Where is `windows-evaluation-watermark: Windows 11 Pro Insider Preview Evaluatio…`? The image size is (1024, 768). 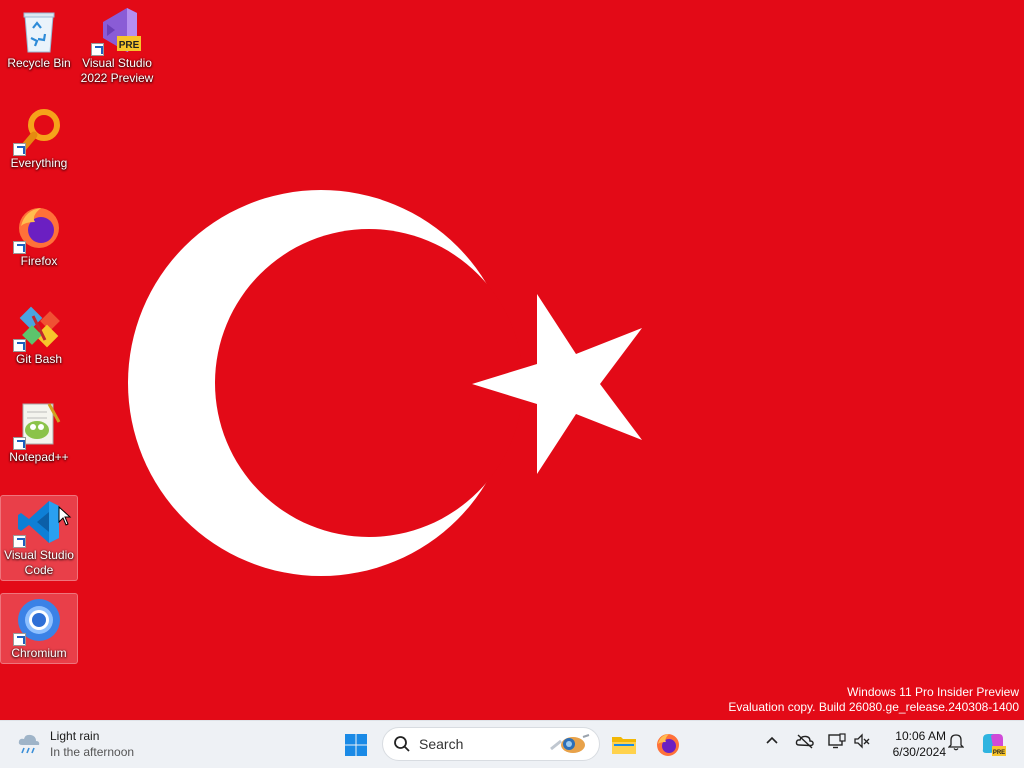 windows-evaluation-watermark: Windows 11 Pro Insider Preview Evaluatio… is located at coordinates (873, 700).